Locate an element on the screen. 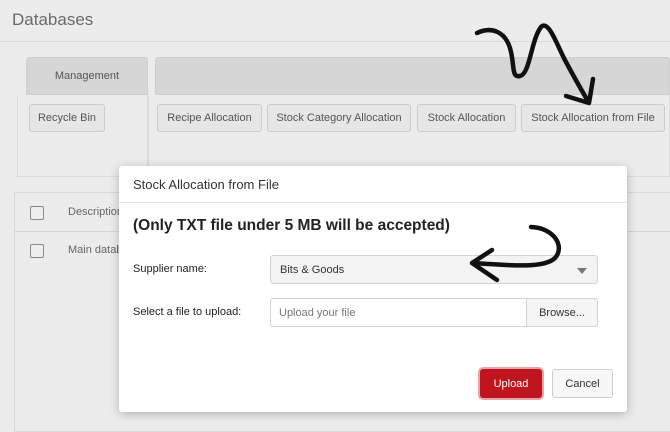  cancel-button: Cancel is located at coordinates (582, 383).